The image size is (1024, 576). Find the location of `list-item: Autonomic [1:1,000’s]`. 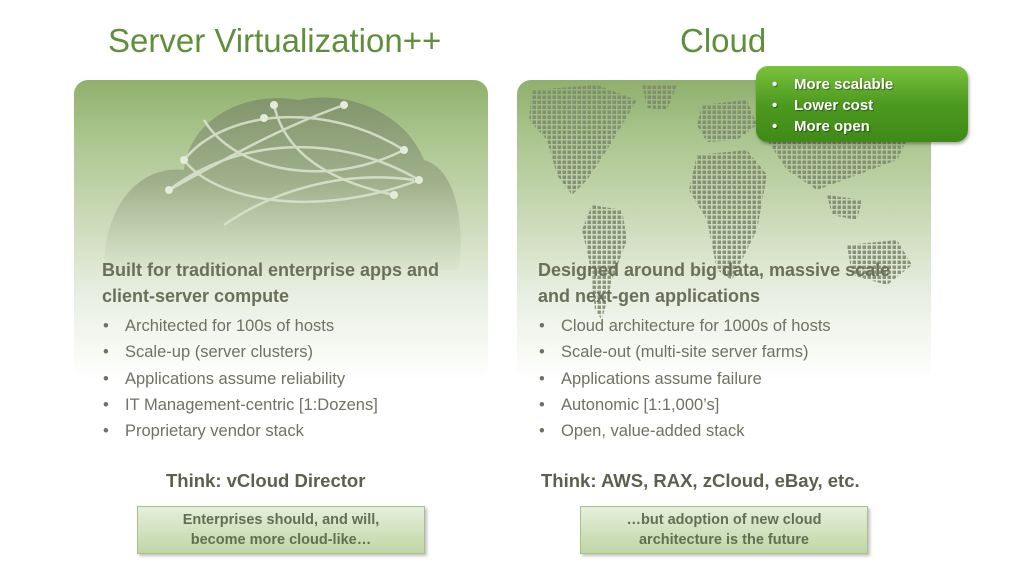

list-item: Autonomic [1:1,000’s] is located at coordinates (684, 405).